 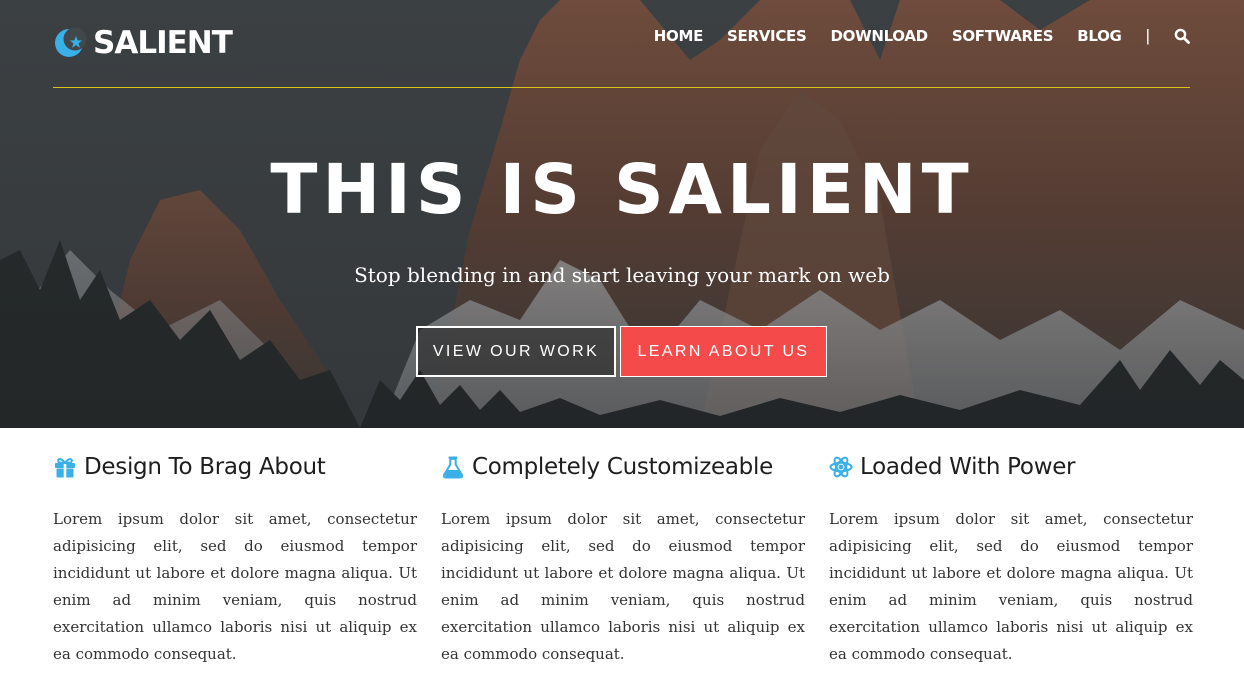 What do you see at coordinates (679, 36) in the screenshot?
I see `nav-item-home: HOME` at bounding box center [679, 36].